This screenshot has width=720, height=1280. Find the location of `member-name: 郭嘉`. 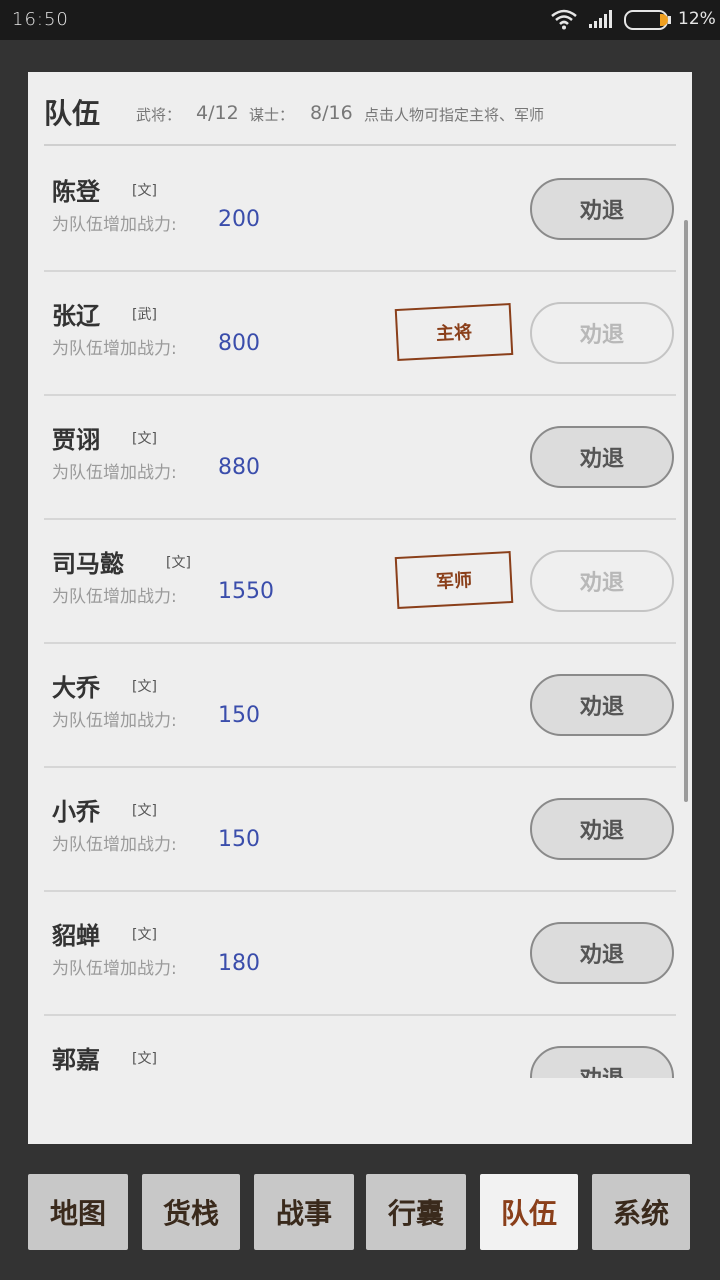

member-name: 郭嘉 is located at coordinates (76, 1059).